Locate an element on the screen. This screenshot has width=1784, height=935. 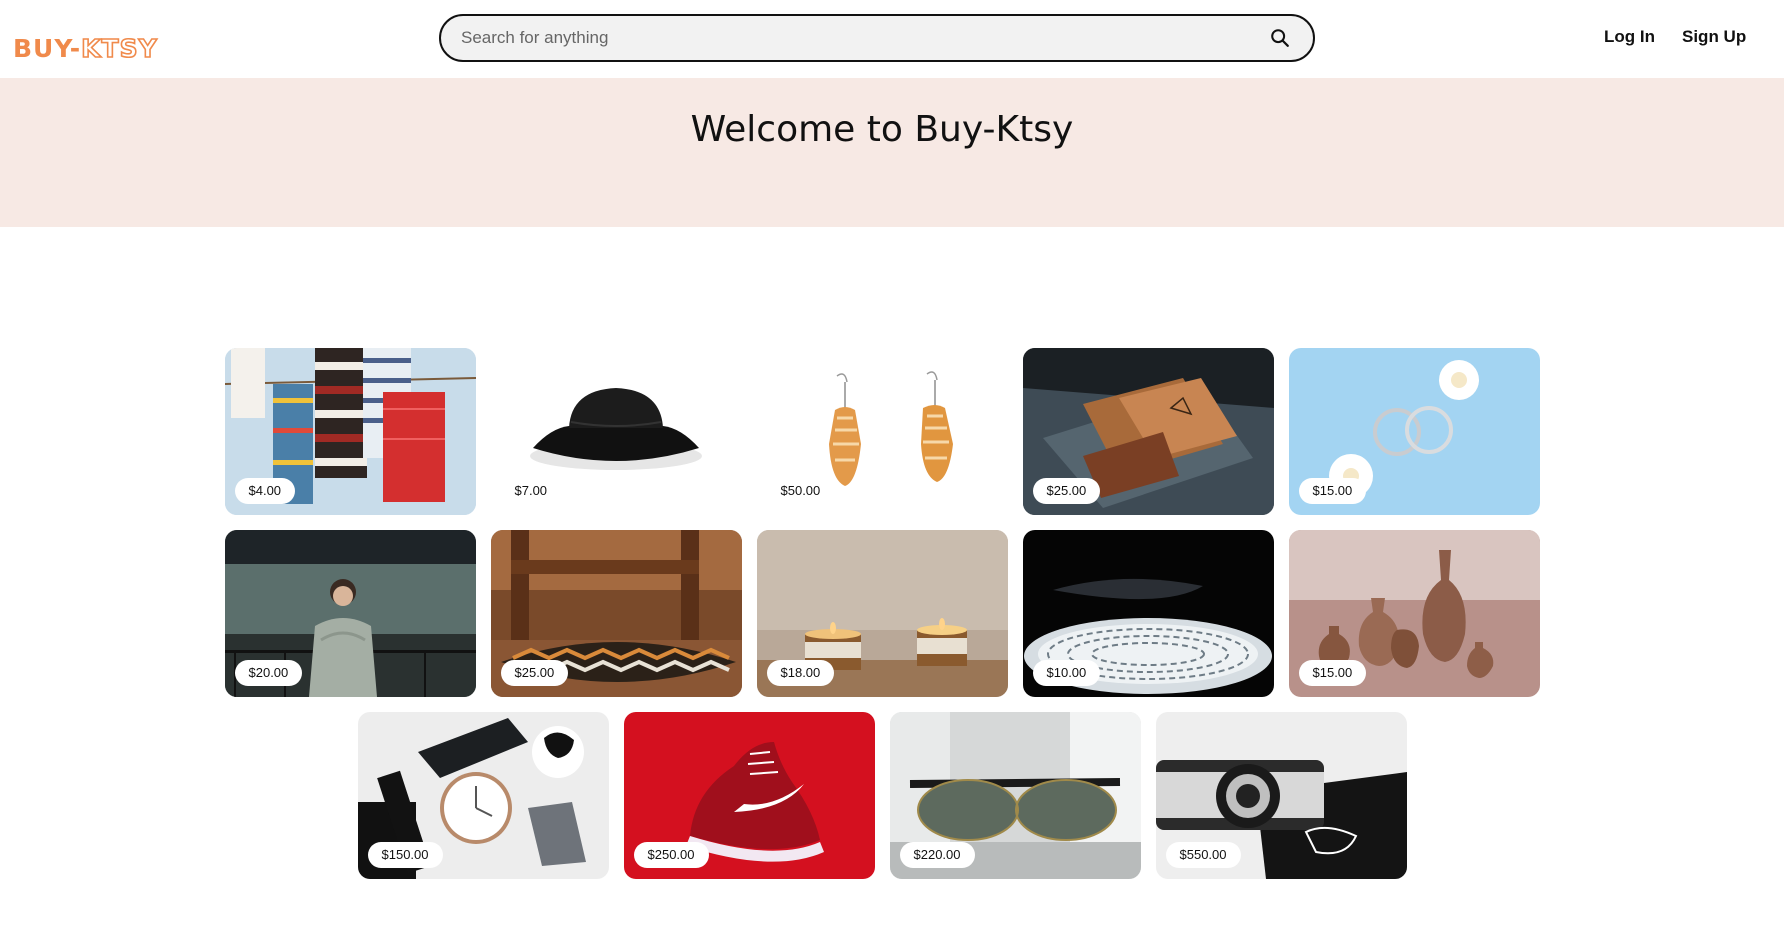
top-header: BUY-KTSY Log In Sign Up is located at coordinates (892, 39).